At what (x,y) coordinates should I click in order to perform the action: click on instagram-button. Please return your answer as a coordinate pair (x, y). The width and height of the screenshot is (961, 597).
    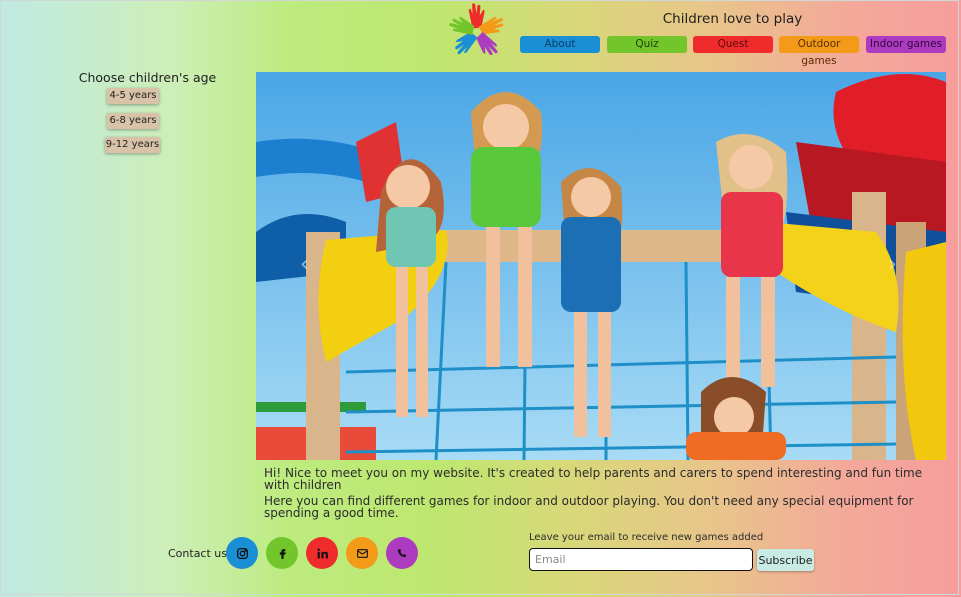
    Looking at the image, I should click on (242, 553).